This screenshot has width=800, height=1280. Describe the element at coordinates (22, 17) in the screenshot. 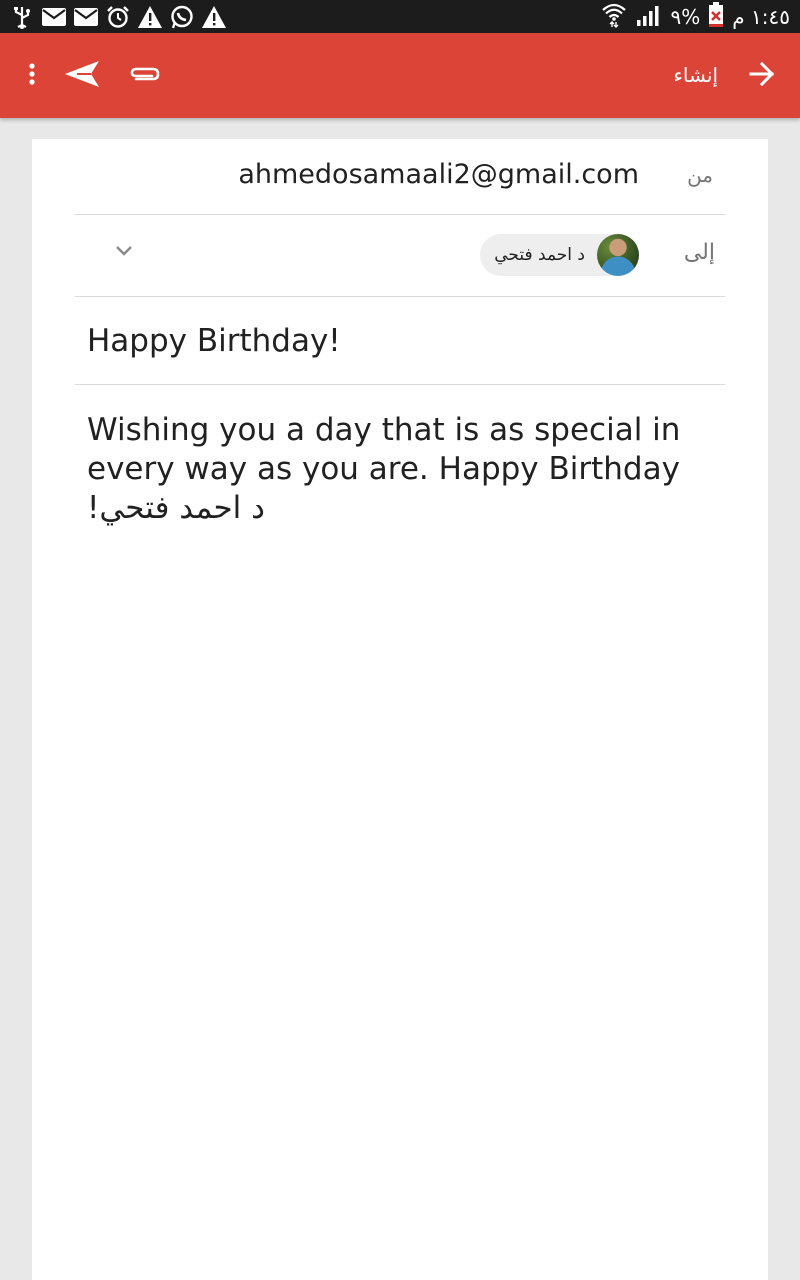

I see `usb-icon` at that location.